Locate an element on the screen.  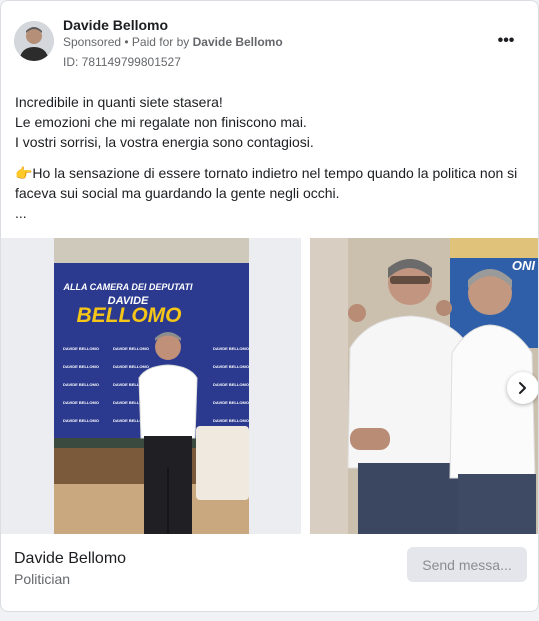
body-spacer is located at coordinates (270, 157).